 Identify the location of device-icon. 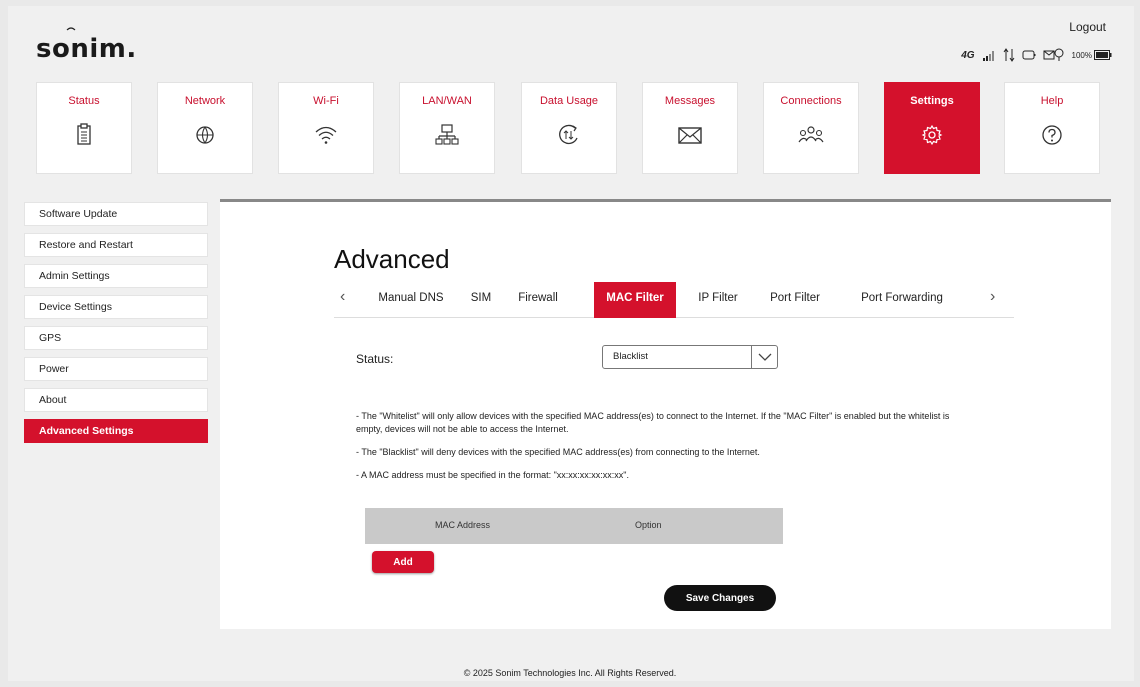
(1029, 55).